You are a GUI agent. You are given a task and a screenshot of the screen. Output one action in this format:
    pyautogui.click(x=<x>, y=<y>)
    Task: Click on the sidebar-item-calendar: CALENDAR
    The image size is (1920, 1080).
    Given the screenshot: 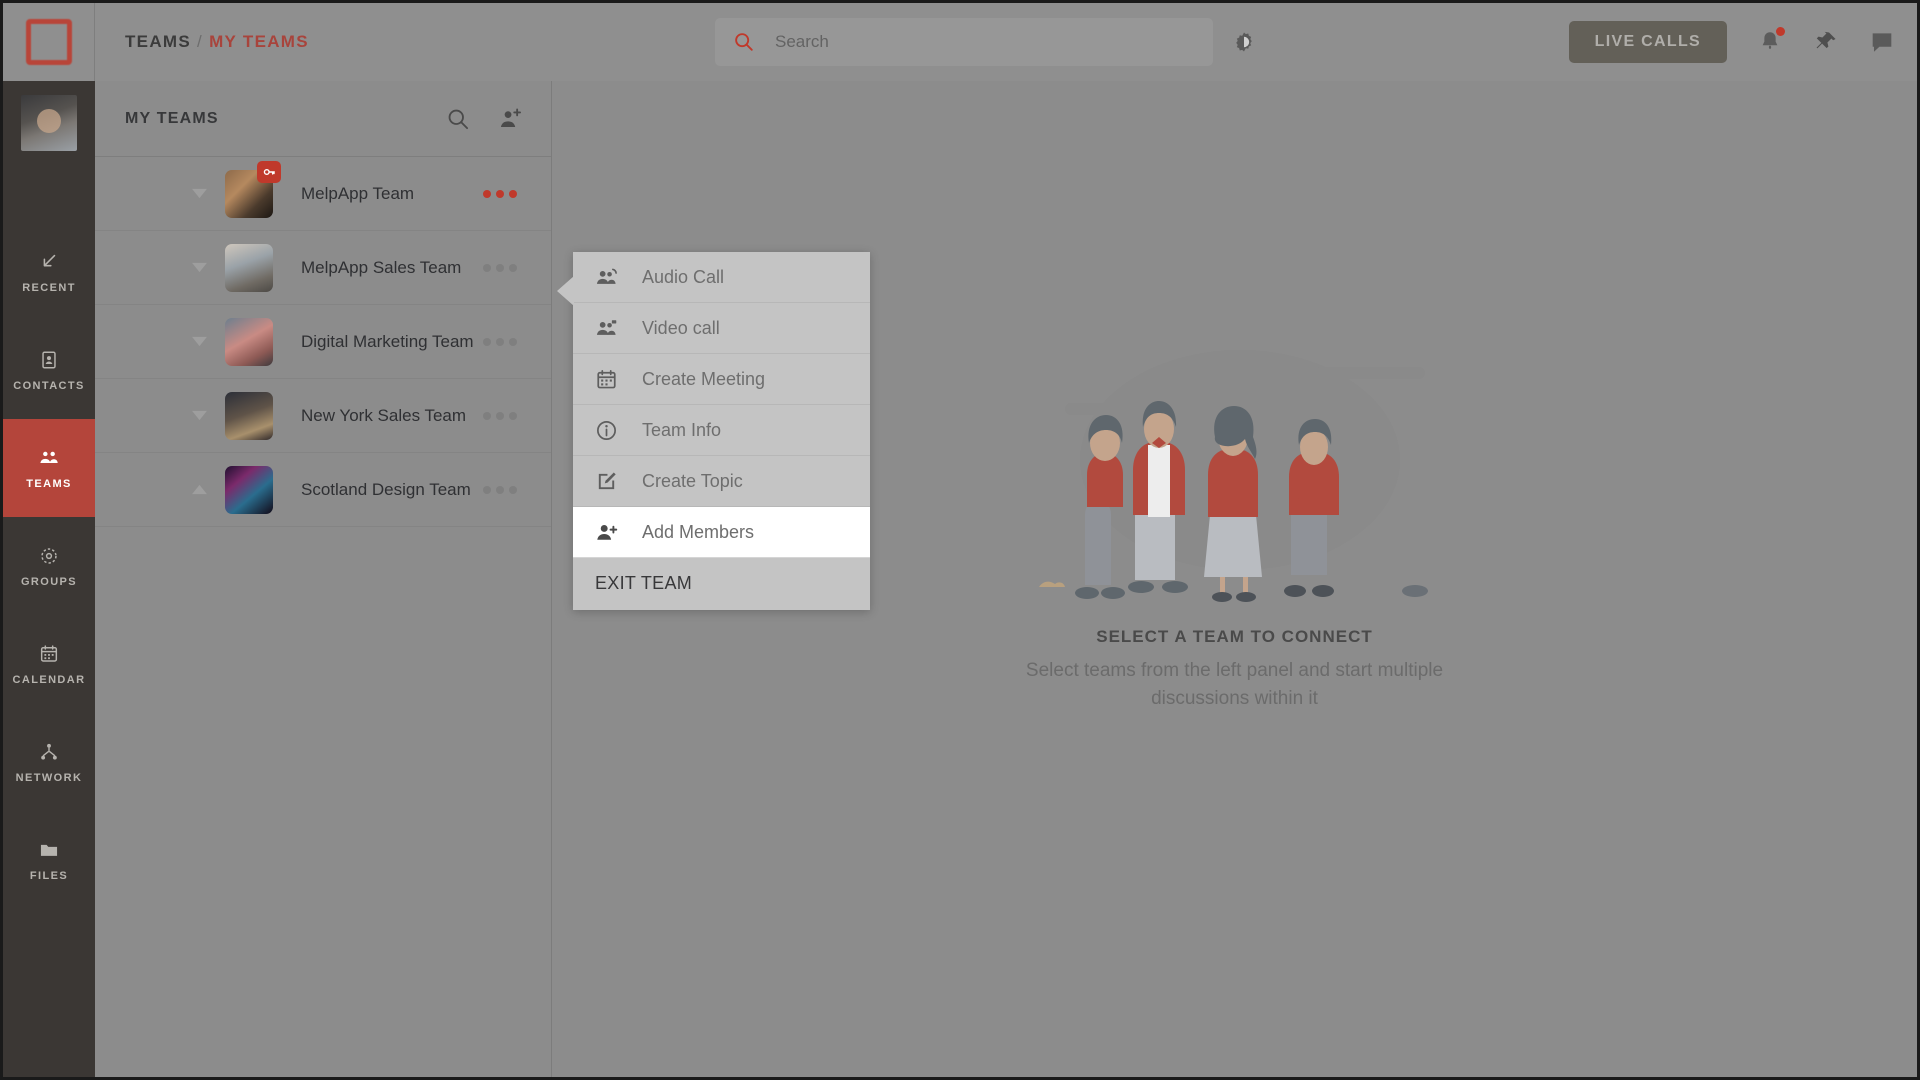 What is the action you would take?
    pyautogui.click(x=49, y=664)
    